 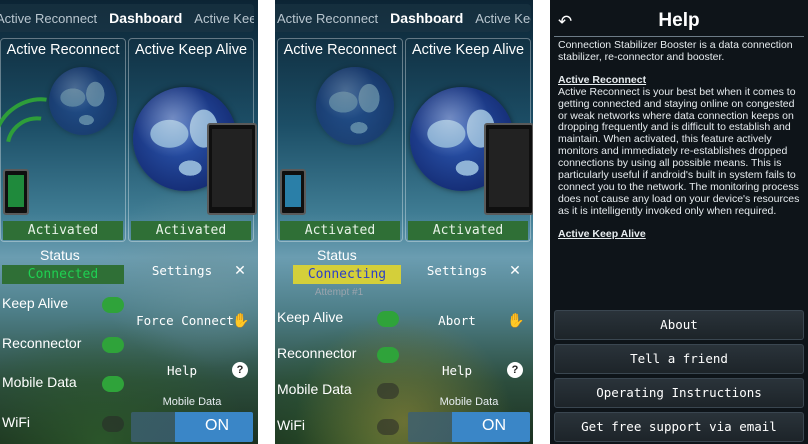 What do you see at coordinates (679, 427) in the screenshot?
I see `email-support-button: Get free support via email` at bounding box center [679, 427].